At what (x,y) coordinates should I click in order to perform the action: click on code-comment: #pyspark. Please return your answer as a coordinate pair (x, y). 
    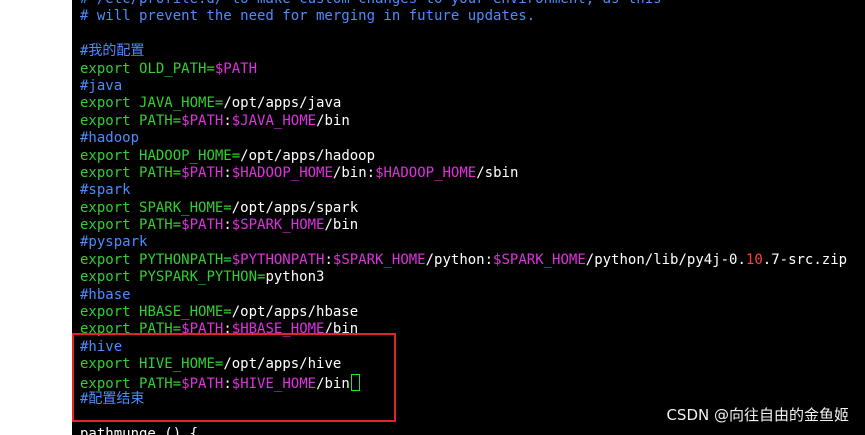
    Looking at the image, I should click on (114, 242).